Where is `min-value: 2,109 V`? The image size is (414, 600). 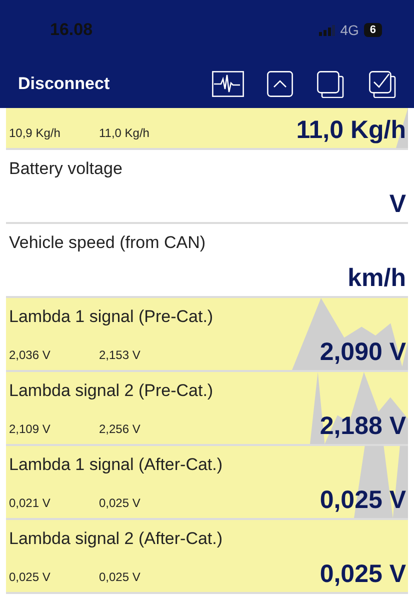
min-value: 2,109 V is located at coordinates (29, 429).